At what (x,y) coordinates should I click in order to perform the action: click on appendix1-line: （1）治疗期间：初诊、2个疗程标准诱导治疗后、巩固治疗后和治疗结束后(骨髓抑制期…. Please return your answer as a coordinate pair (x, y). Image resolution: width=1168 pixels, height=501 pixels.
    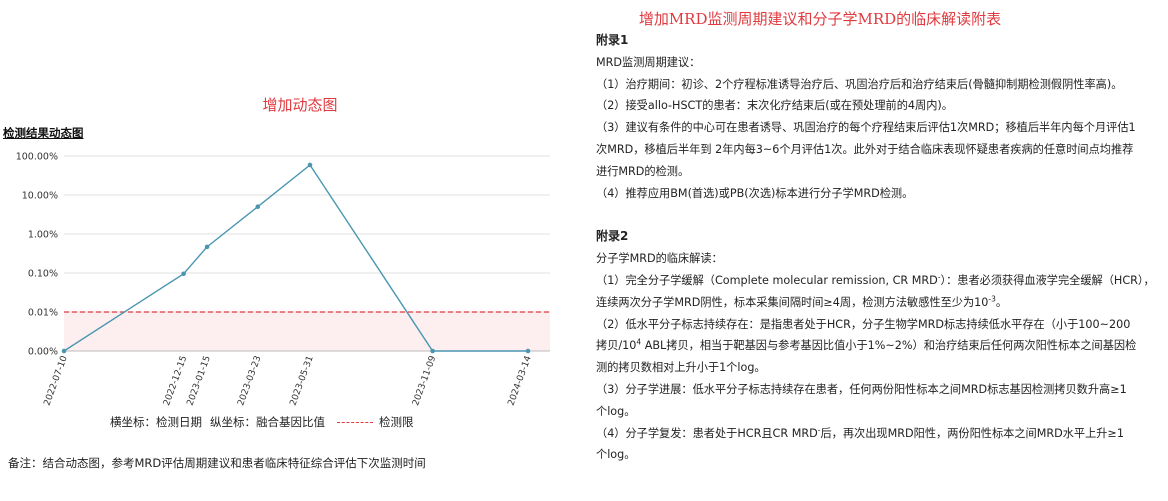
    Looking at the image, I should click on (859, 84).